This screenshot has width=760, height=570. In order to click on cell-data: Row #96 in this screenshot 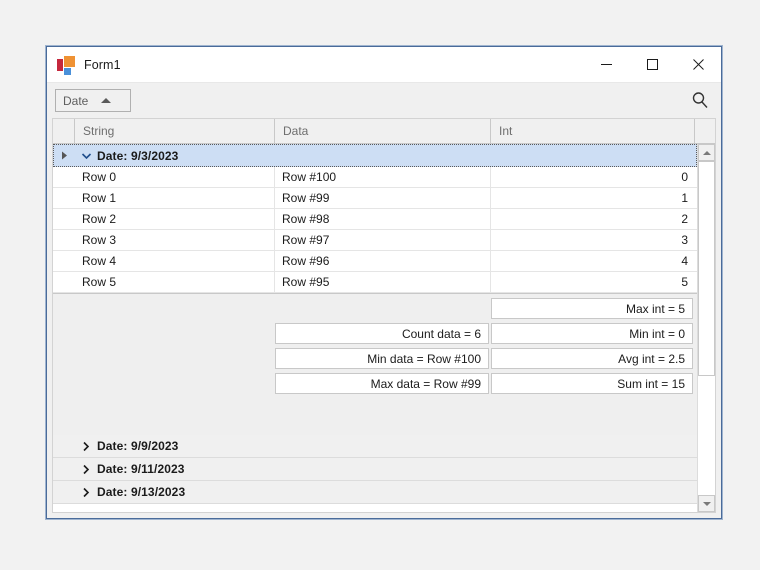, I will do `click(383, 261)`.